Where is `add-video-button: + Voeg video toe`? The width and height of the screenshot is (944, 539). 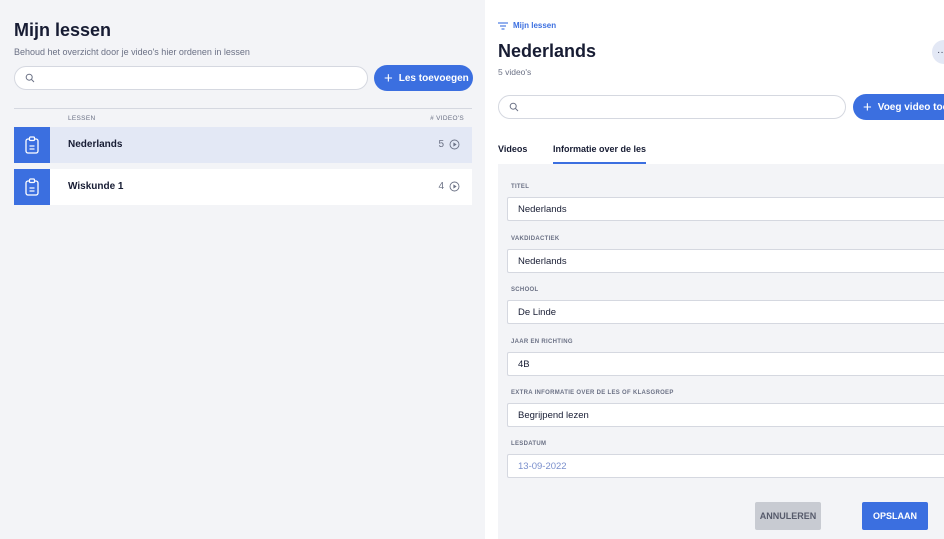
add-video-button: + Voeg video toe is located at coordinates (898, 107).